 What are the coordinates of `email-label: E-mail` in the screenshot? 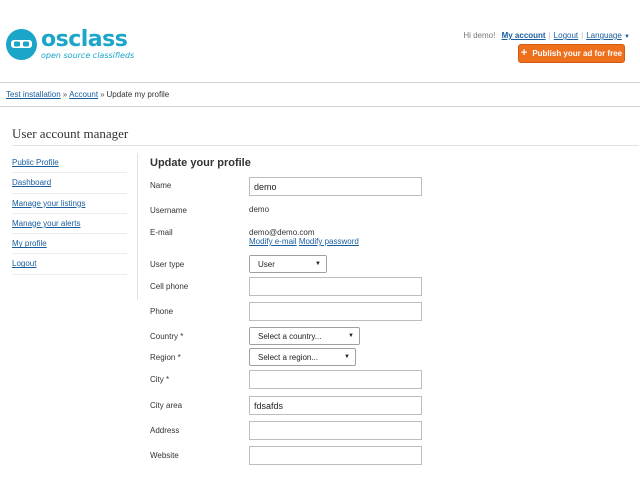 It's located at (161, 232).